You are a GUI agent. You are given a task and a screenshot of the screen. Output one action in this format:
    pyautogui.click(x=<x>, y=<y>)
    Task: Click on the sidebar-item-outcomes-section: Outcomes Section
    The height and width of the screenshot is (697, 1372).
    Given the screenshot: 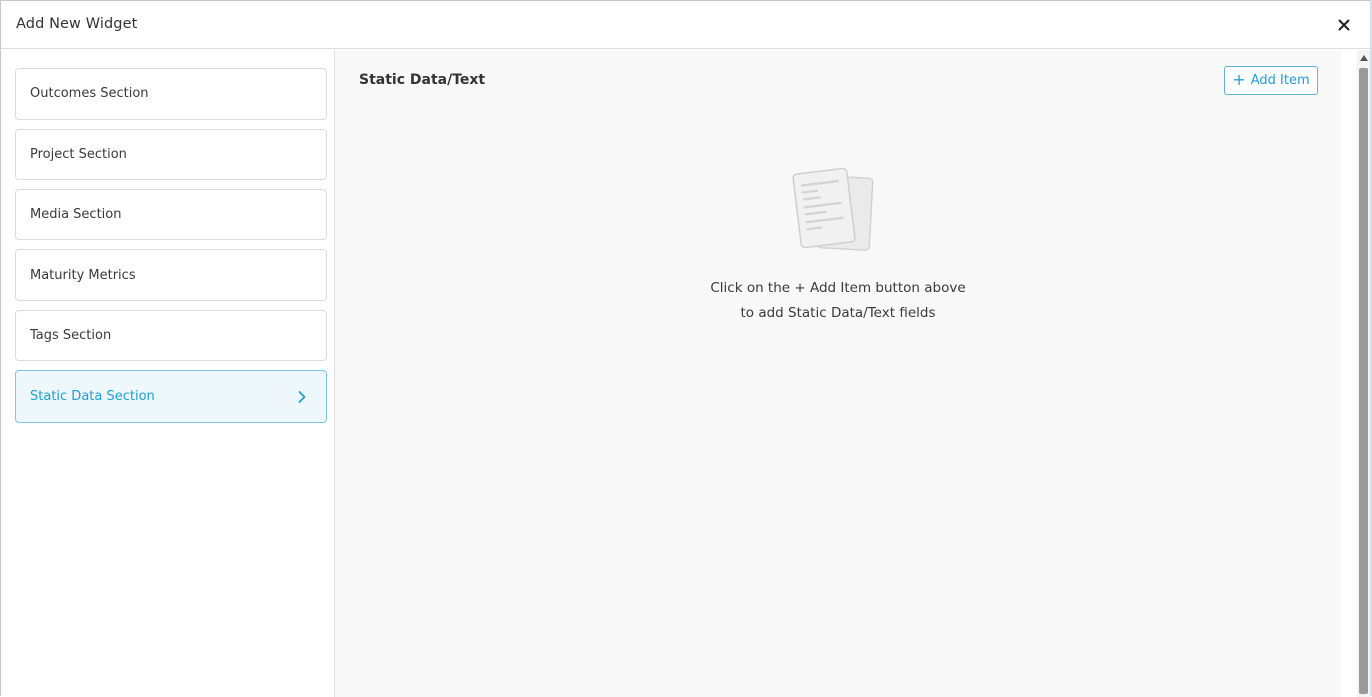 What is the action you would take?
    pyautogui.click(x=171, y=94)
    